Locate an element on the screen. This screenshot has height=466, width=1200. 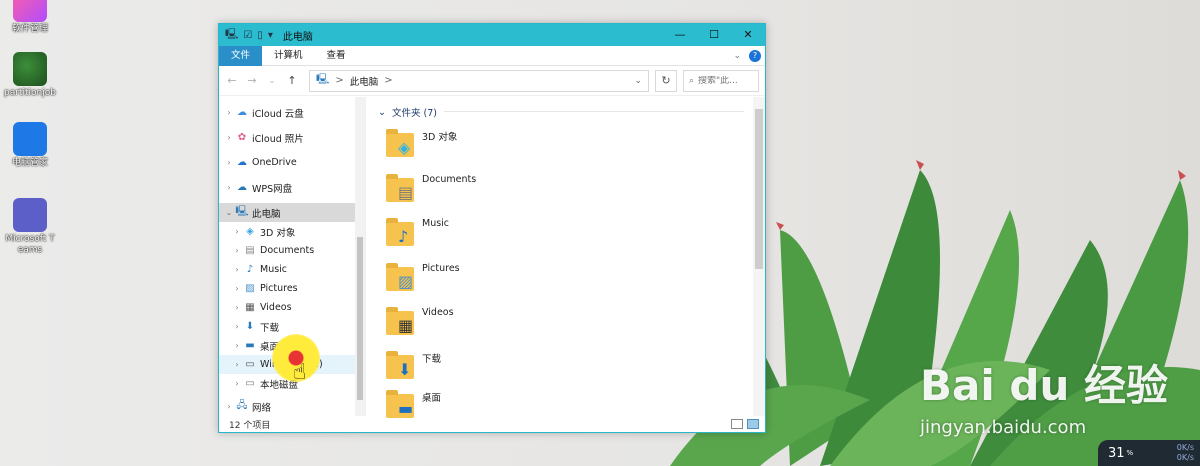
desktop-icon-teams: Microsoft Teams is located at coordinates (30, 227).